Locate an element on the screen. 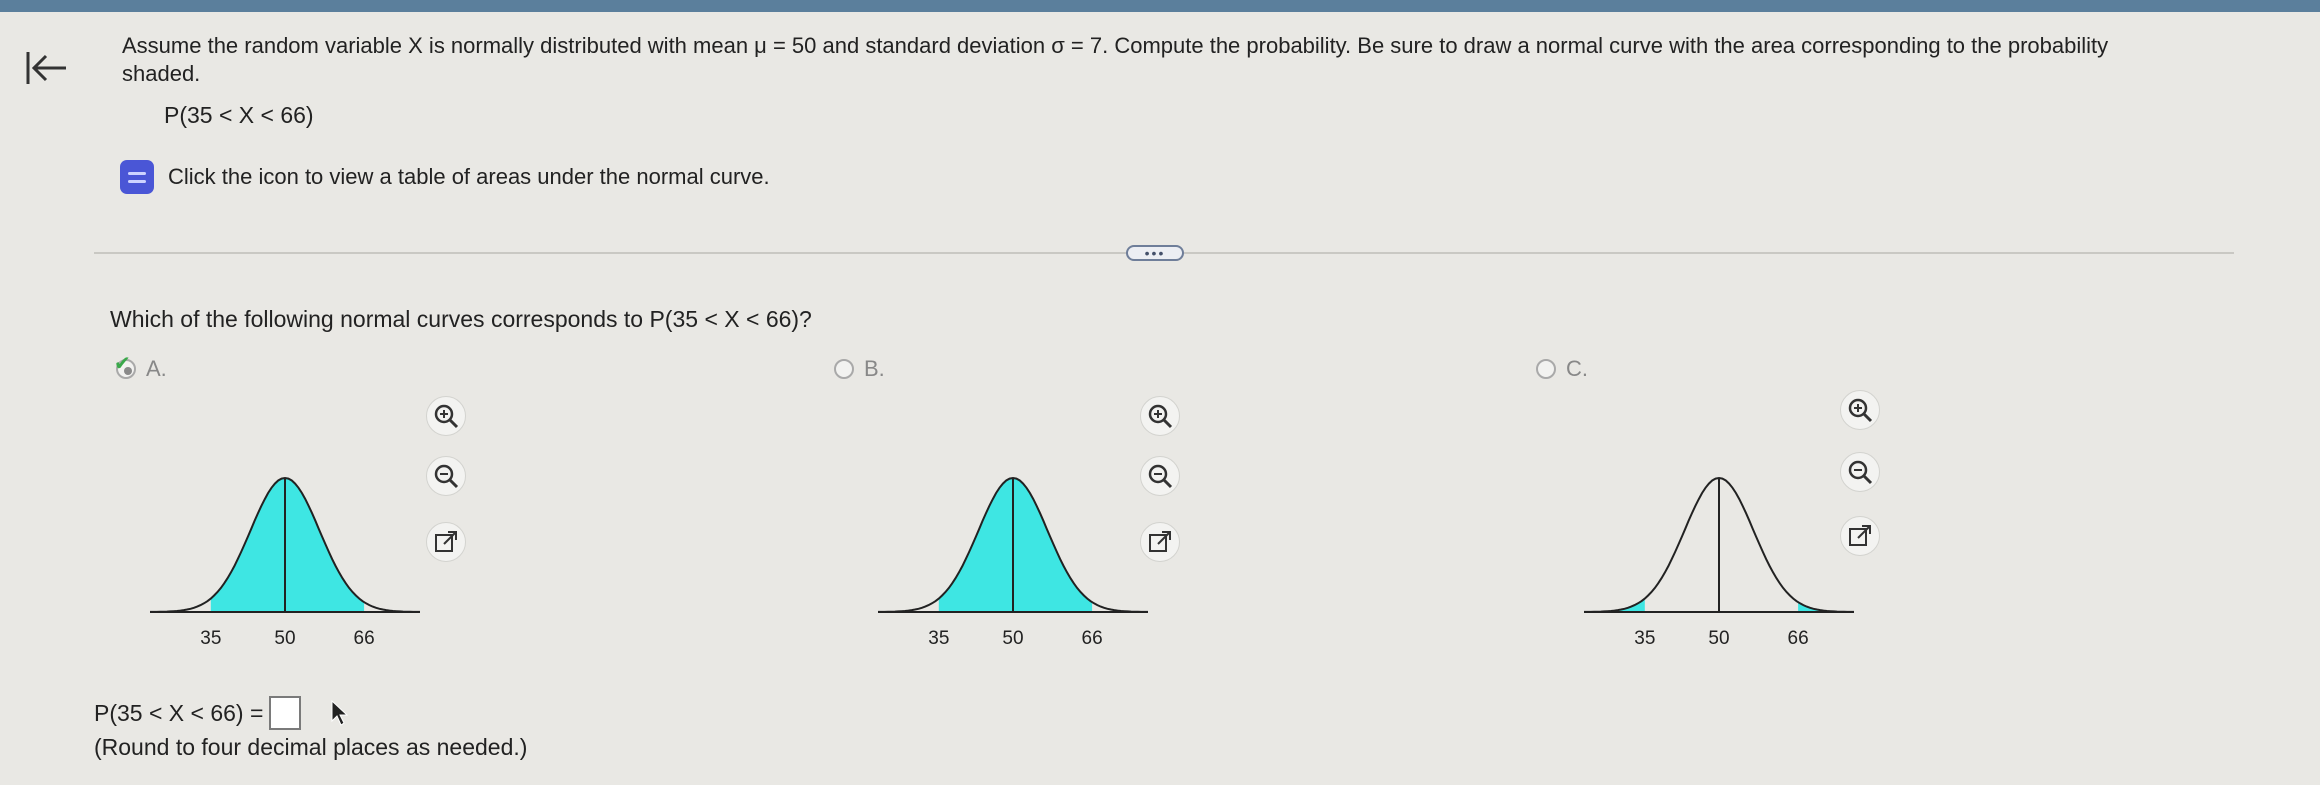  normal-curve-b: 35 50 66 is located at coordinates (1013, 562).